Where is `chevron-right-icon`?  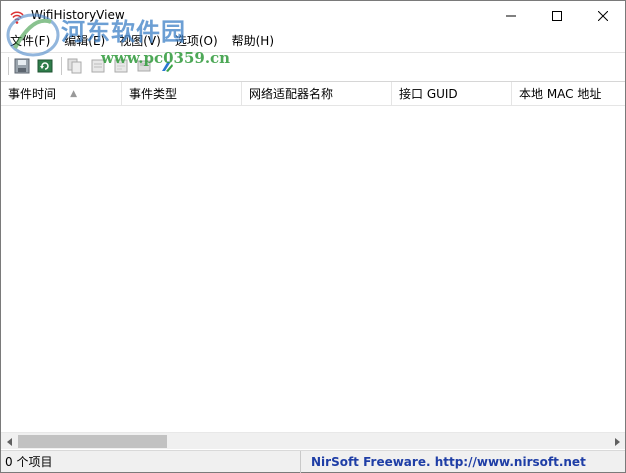
chevron-right-icon is located at coordinates (617, 441).